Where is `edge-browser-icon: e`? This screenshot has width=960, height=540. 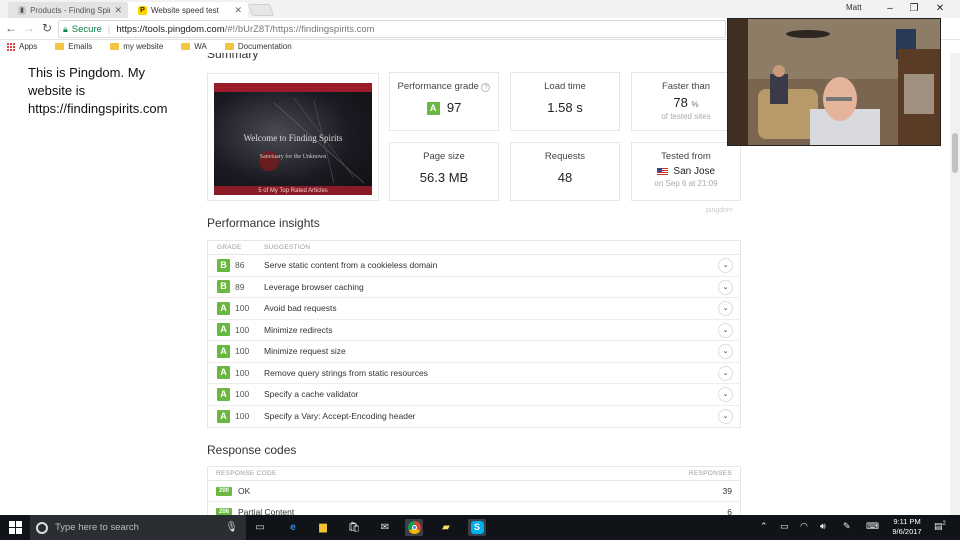
edge-browser-icon: e is located at coordinates (293, 527).